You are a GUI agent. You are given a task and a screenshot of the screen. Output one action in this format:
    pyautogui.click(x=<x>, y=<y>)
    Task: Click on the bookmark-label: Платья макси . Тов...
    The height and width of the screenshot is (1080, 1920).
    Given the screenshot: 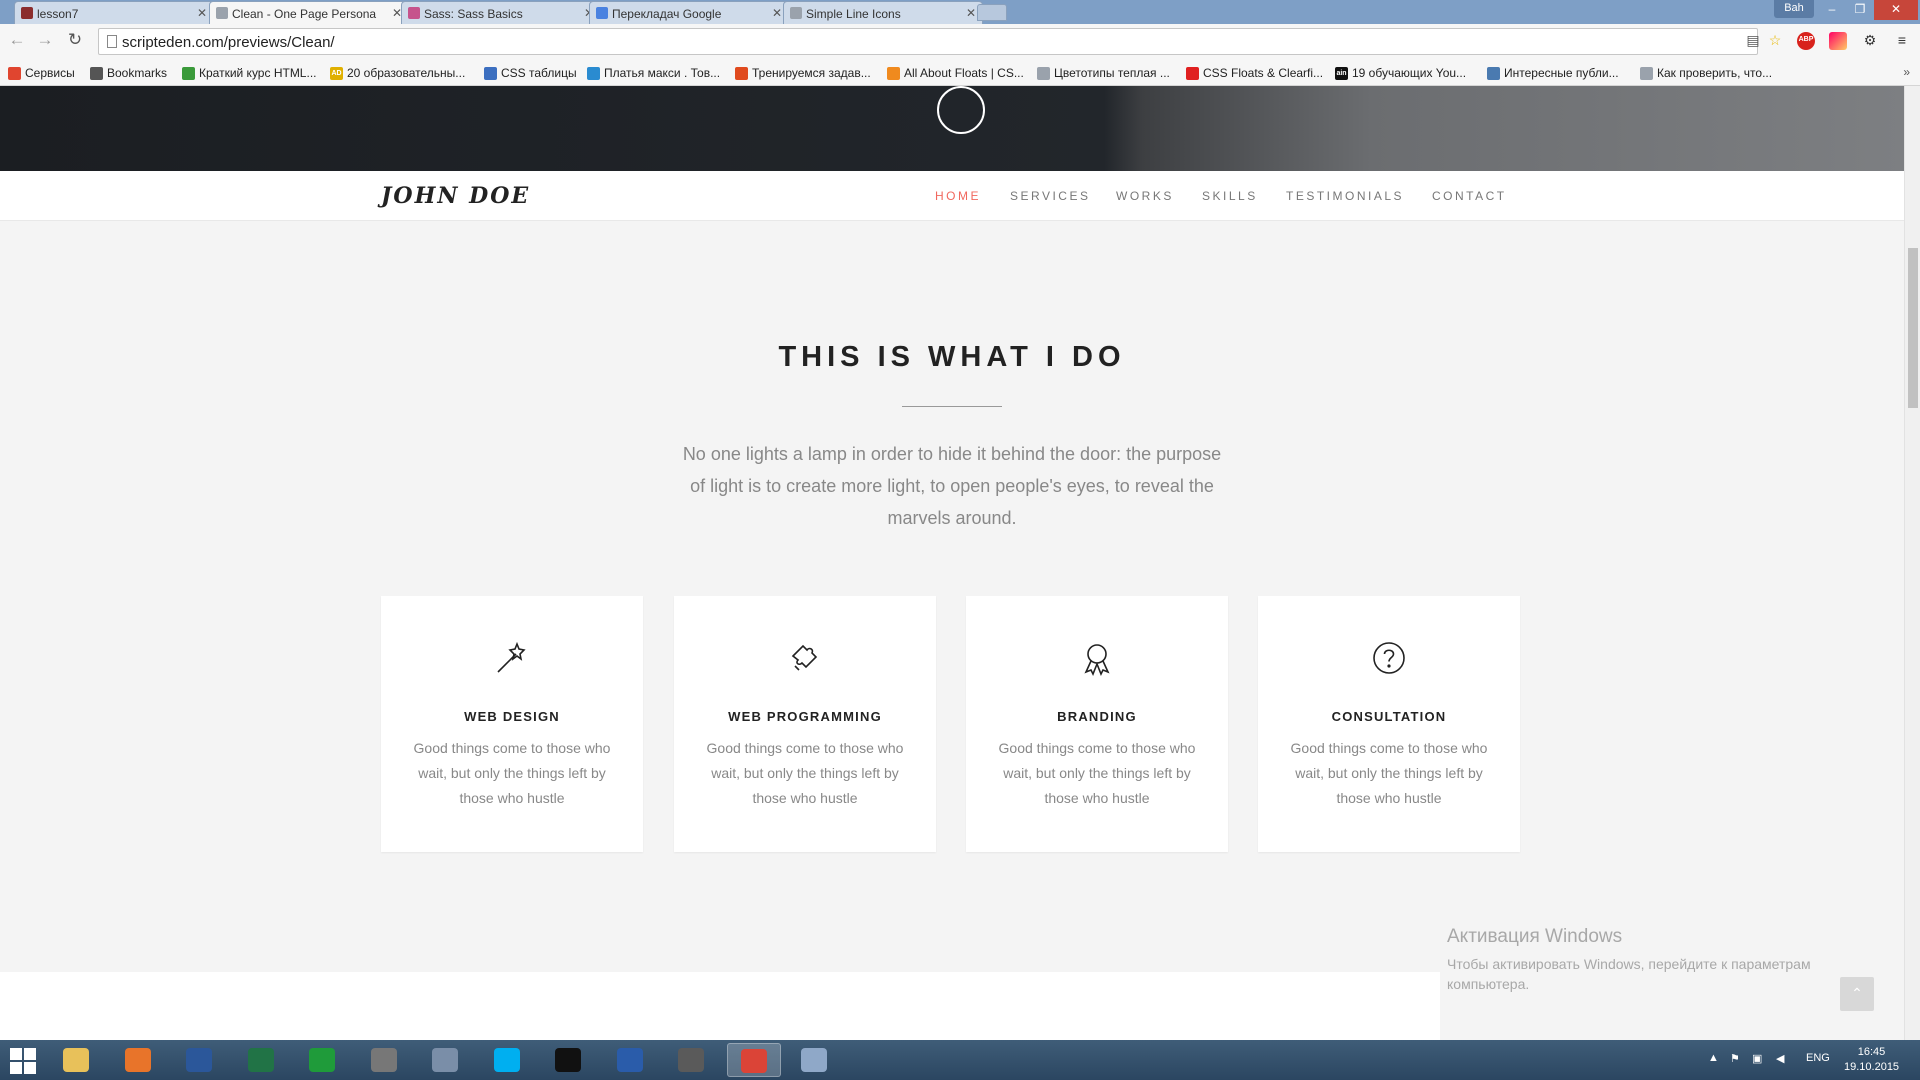 What is the action you would take?
    pyautogui.click(x=662, y=73)
    